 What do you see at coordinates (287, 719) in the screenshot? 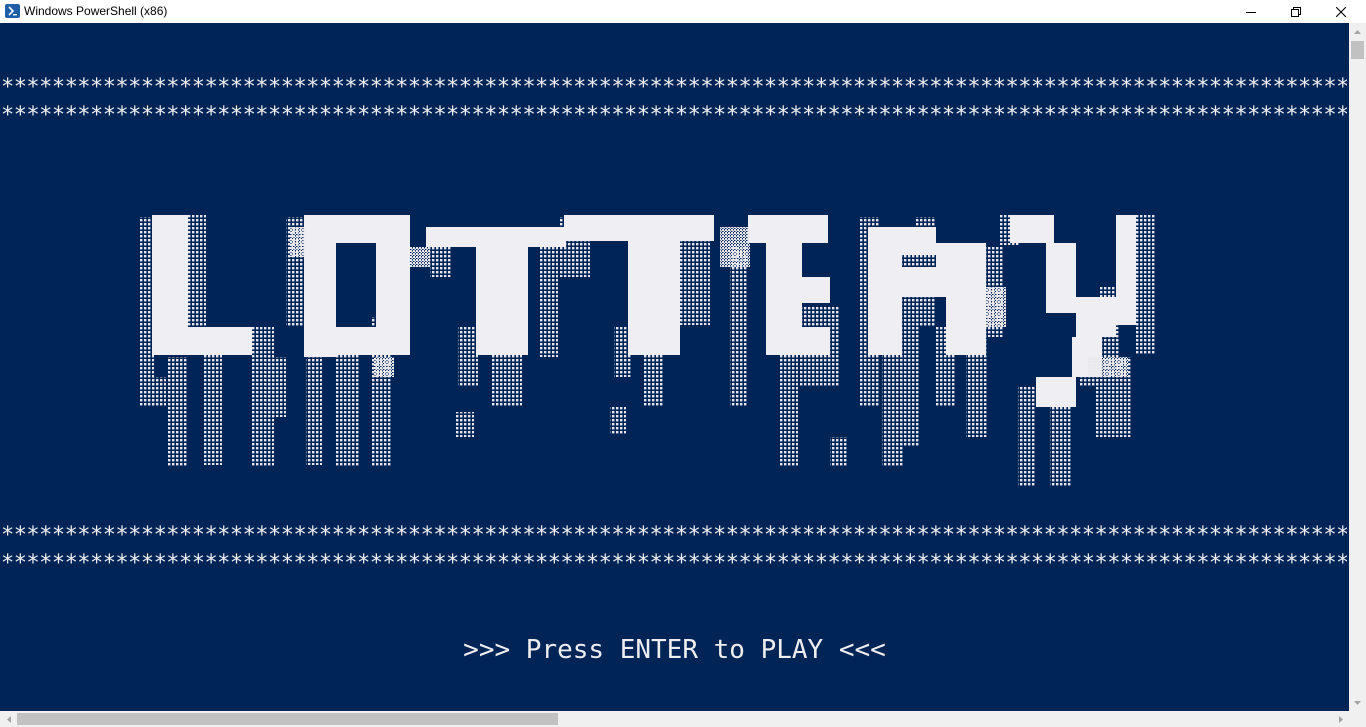
I see `horizontal-scroll-thumb` at bounding box center [287, 719].